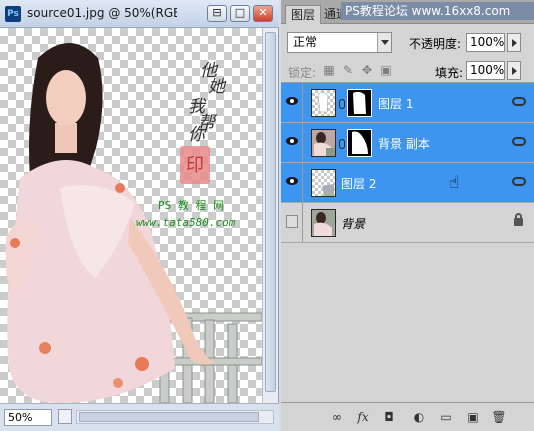 The image size is (534, 431). I want to click on face, so click(66, 98).